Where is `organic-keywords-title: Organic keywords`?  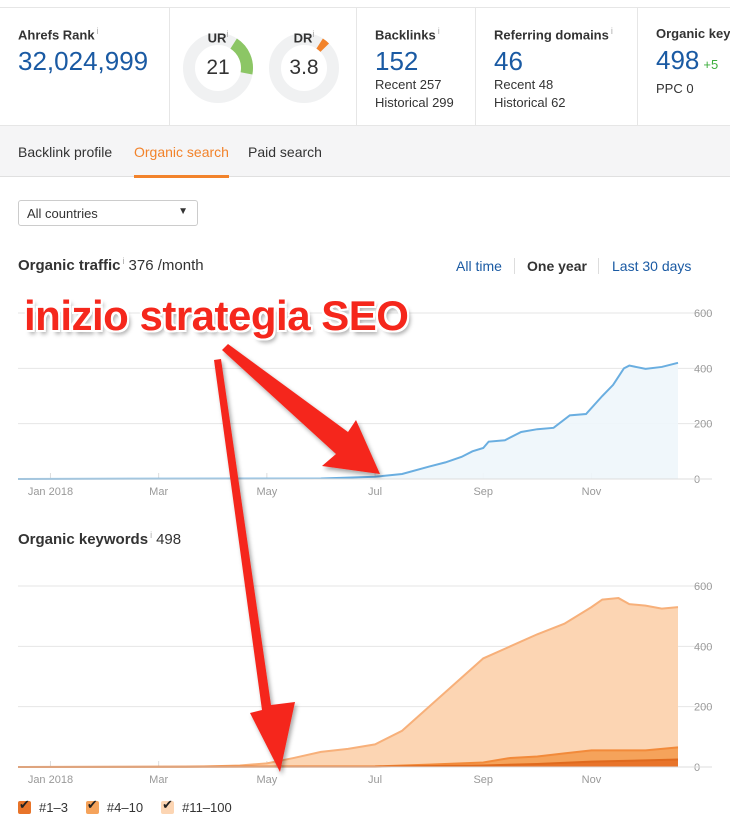 organic-keywords-title: Organic keywords is located at coordinates (83, 539).